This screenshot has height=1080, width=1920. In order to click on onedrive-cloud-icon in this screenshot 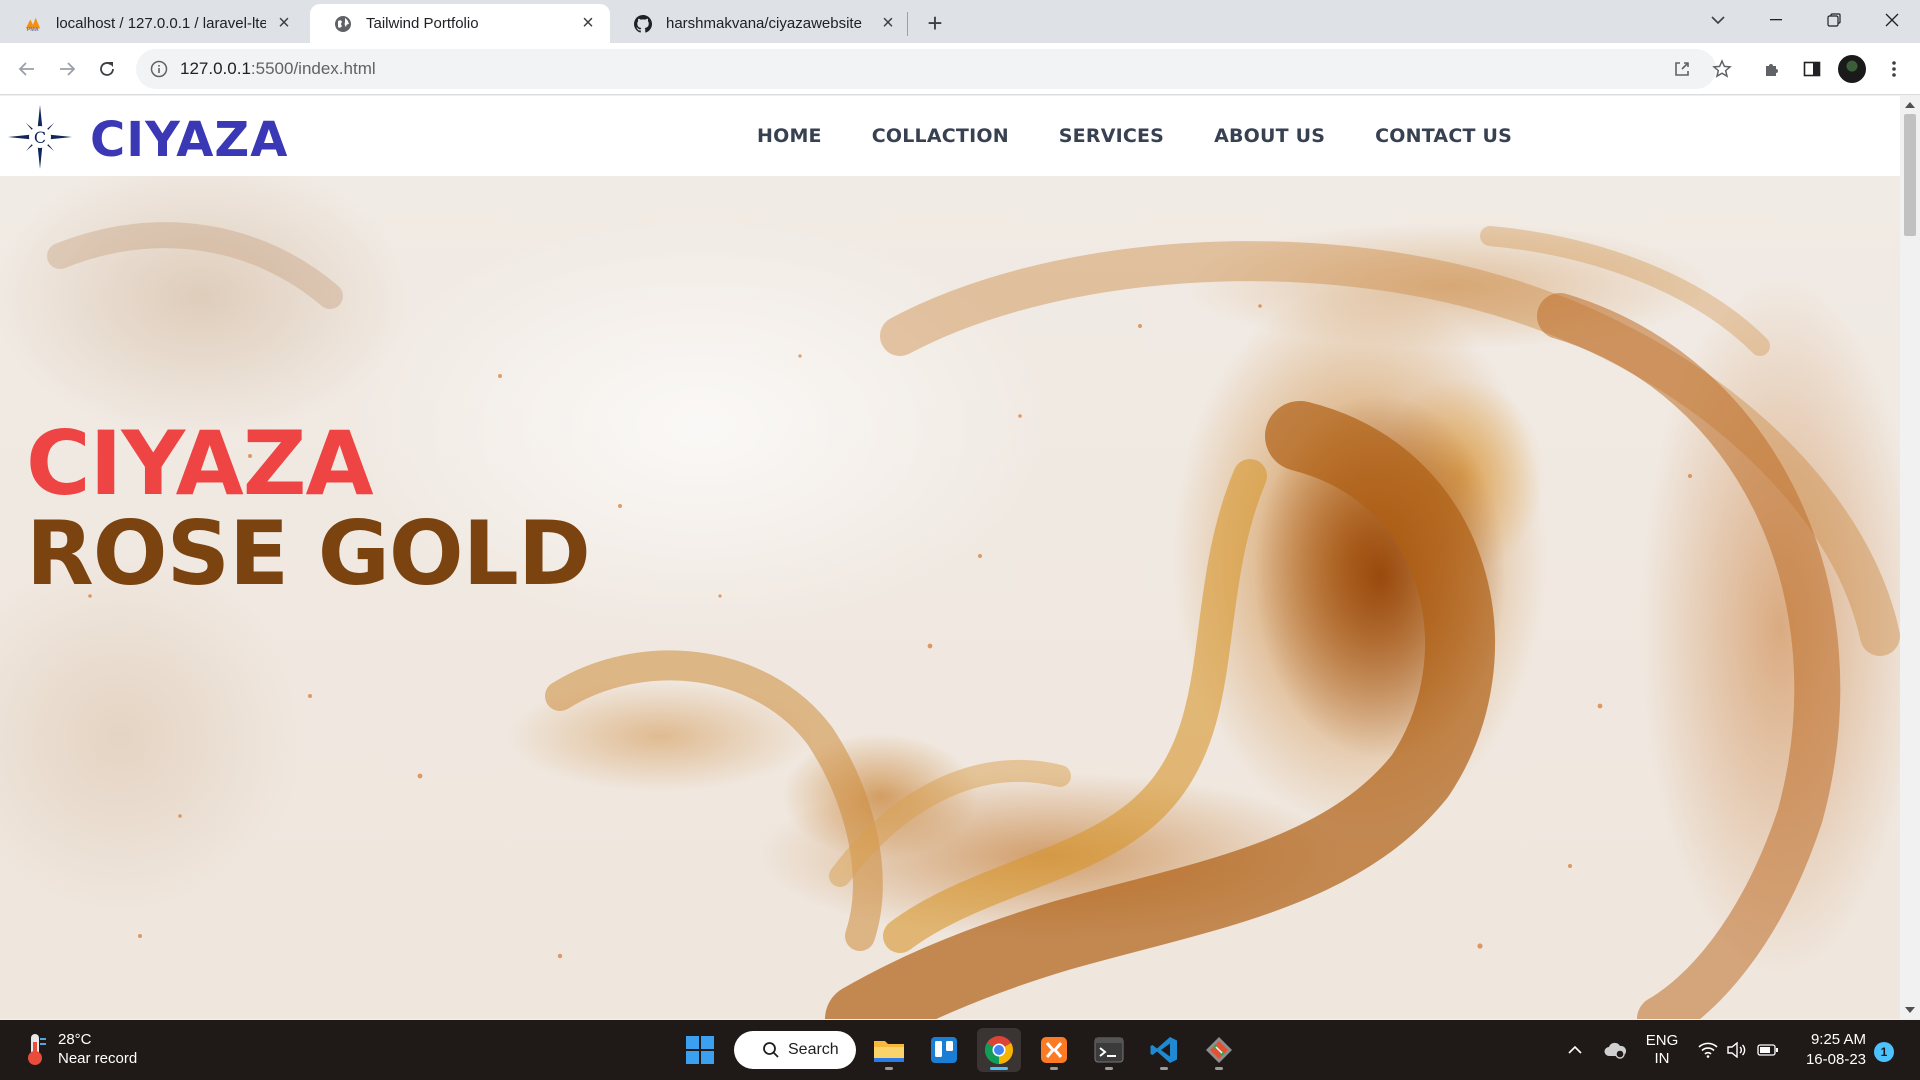, I will do `click(1615, 1050)`.